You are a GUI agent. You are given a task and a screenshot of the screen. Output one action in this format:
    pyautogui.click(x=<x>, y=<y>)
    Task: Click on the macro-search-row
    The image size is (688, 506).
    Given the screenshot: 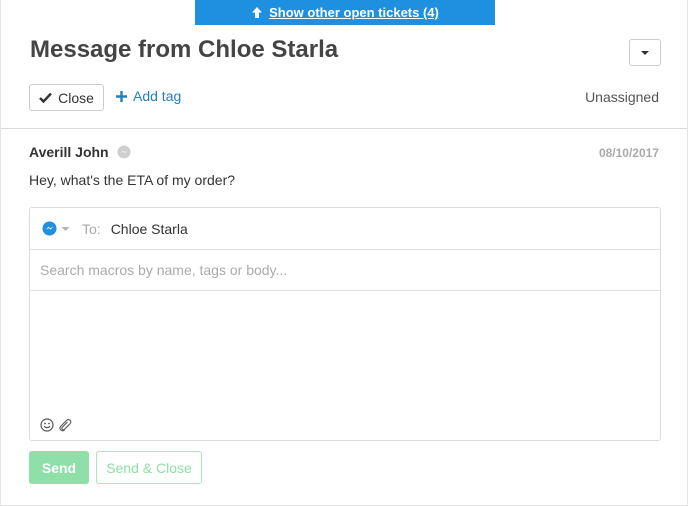 What is the action you would take?
    pyautogui.click(x=345, y=270)
    